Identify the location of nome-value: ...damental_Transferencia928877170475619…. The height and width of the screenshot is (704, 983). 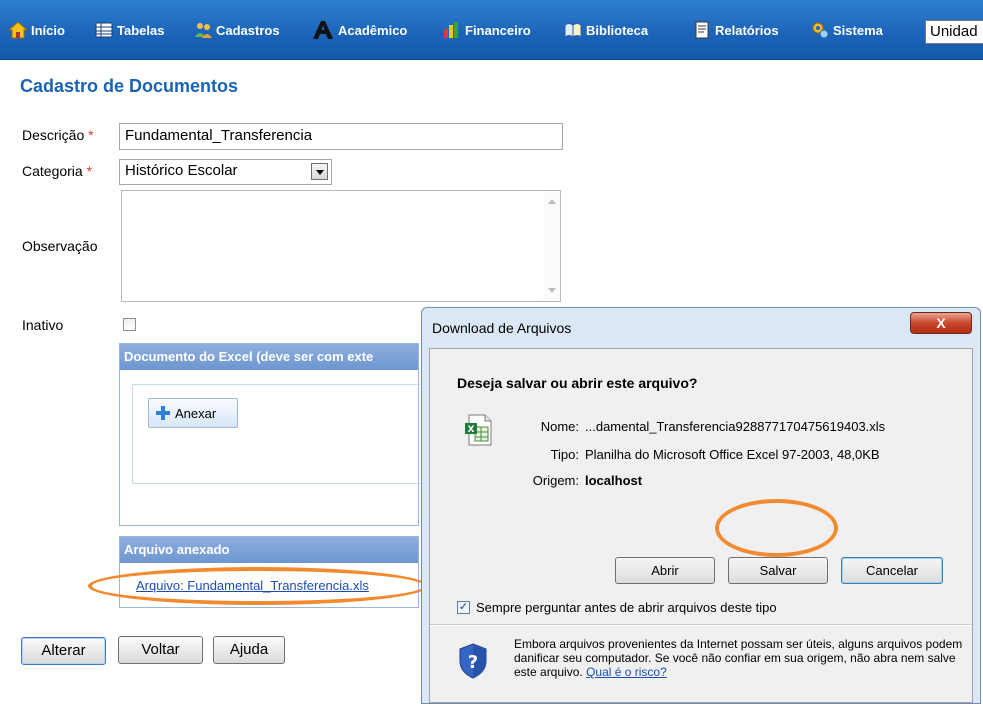
(735, 426).